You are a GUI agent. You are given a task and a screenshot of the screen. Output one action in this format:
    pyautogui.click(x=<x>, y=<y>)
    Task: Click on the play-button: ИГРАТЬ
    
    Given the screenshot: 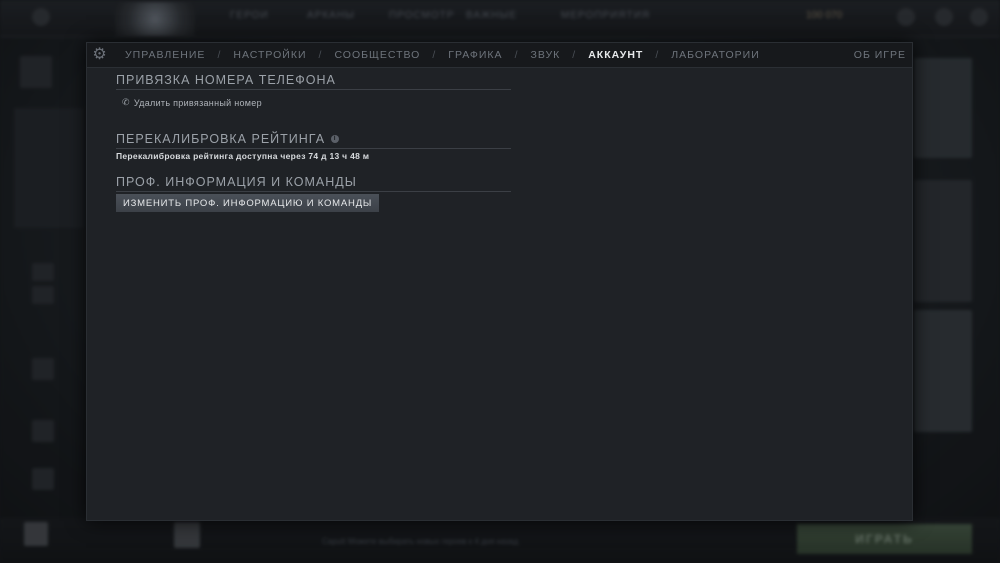 What is the action you would take?
    pyautogui.click(x=884, y=539)
    